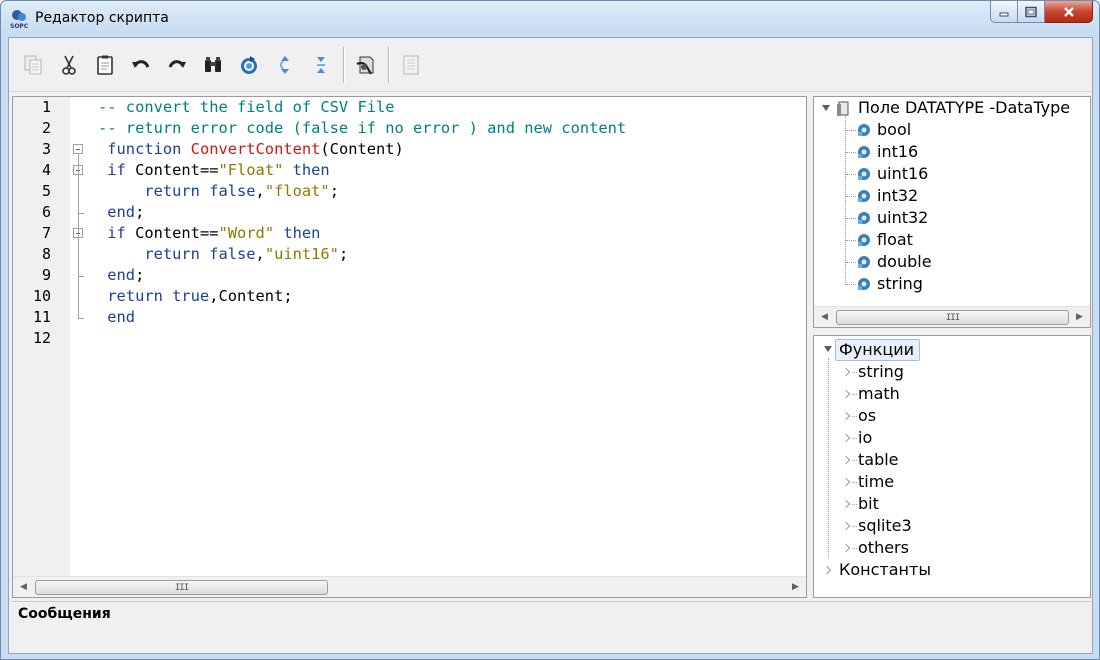 Image resolution: width=1100 pixels, height=660 pixels. I want to click on datatype-root-label: Поле DATATYPE -DataType, so click(964, 108).